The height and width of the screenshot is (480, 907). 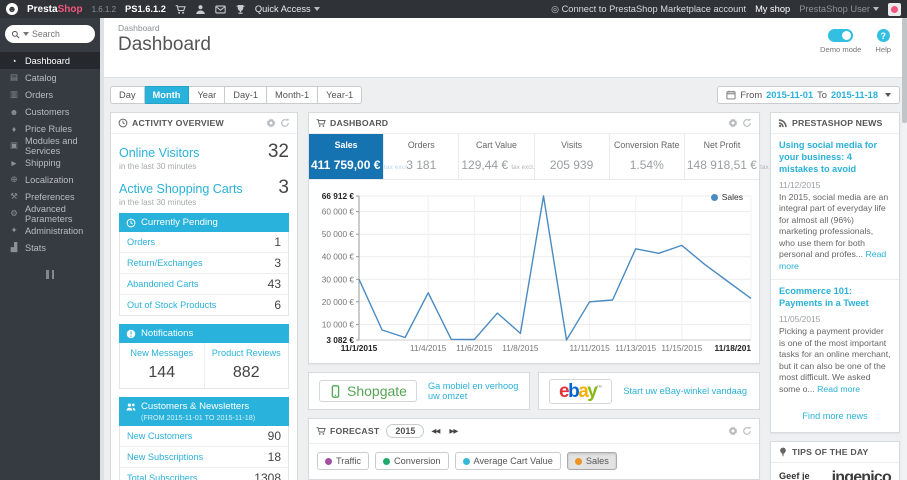 What do you see at coordinates (473, 391) in the screenshot?
I see `shopgate-link: Ga mobiel en verhoog uw omzet` at bounding box center [473, 391].